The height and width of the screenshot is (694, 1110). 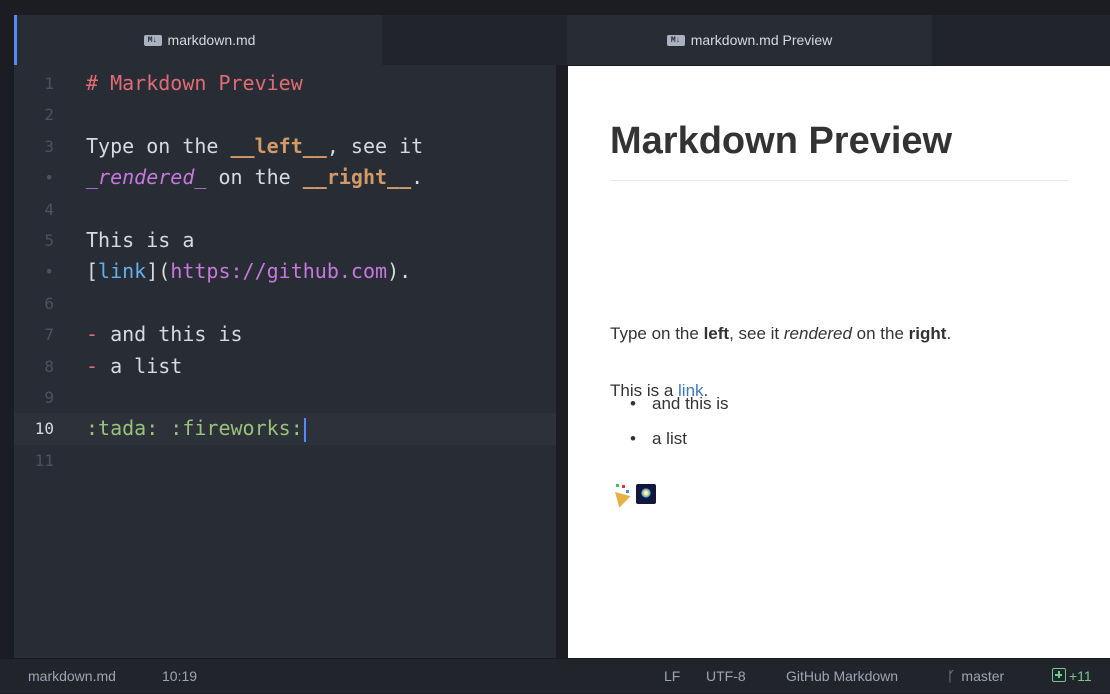 I want to click on text-span: Type on the, so click(x=657, y=333).